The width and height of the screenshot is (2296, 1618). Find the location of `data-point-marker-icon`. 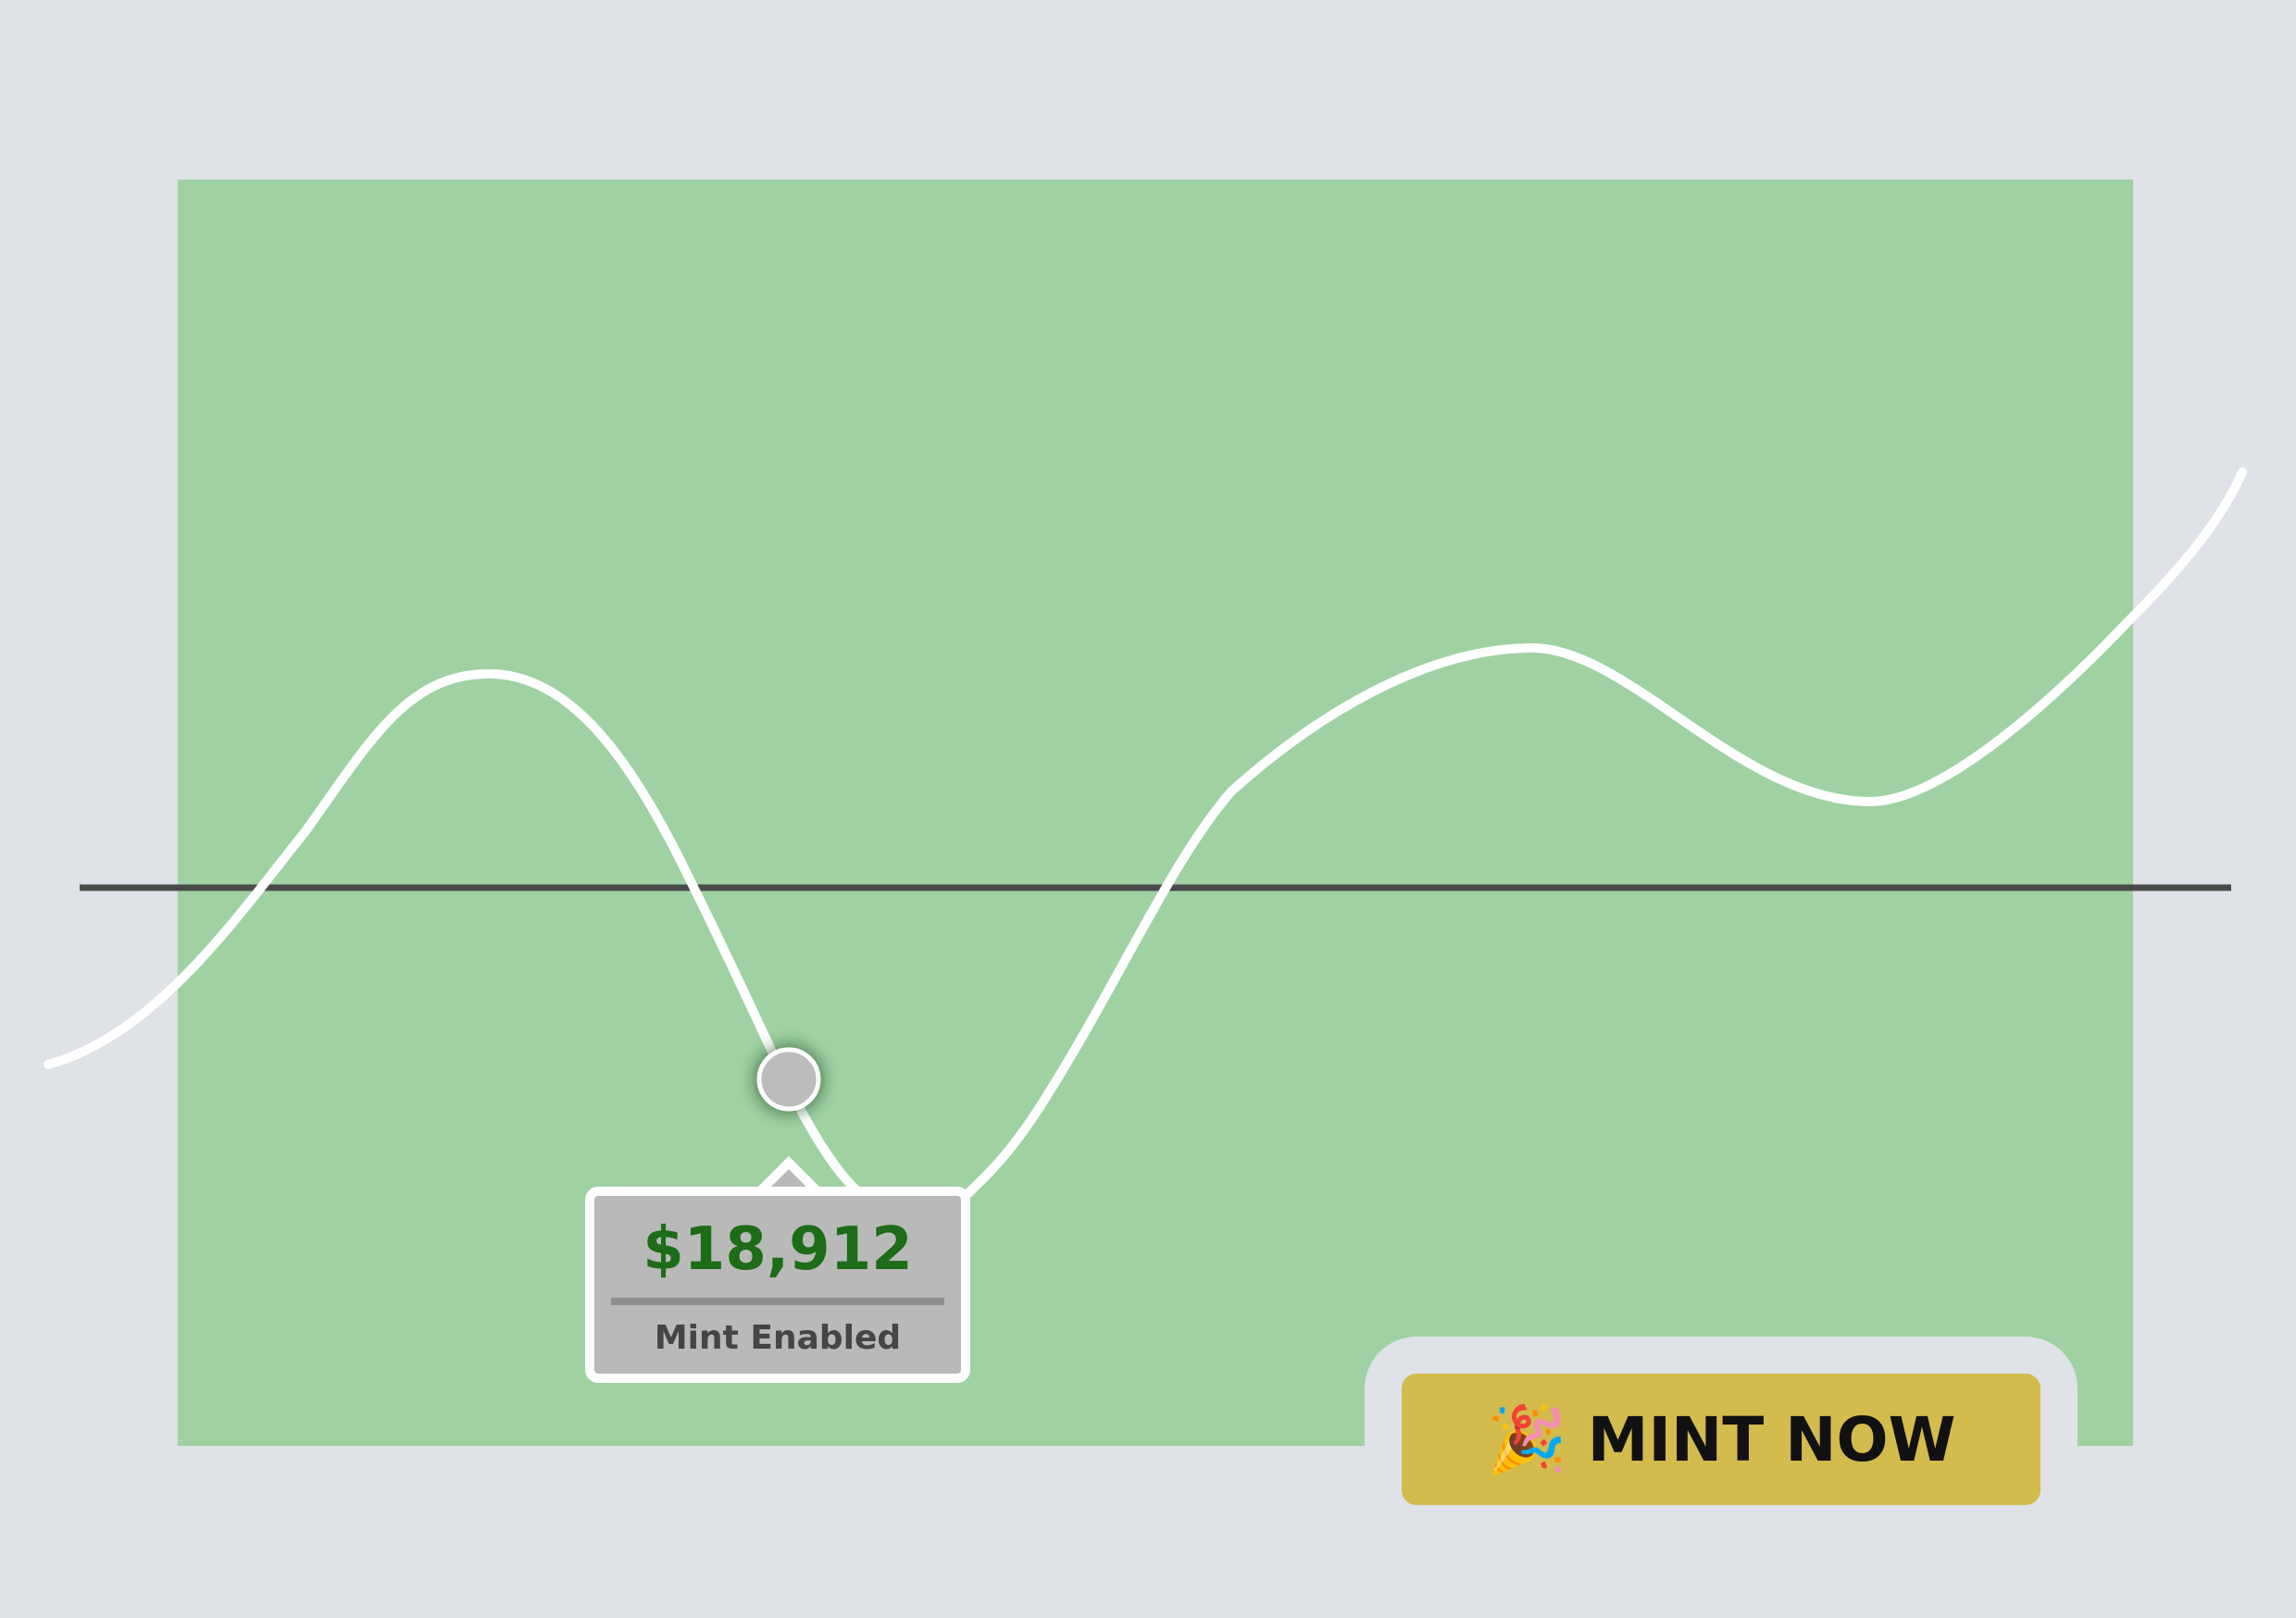

data-point-marker-icon is located at coordinates (789, 1079).